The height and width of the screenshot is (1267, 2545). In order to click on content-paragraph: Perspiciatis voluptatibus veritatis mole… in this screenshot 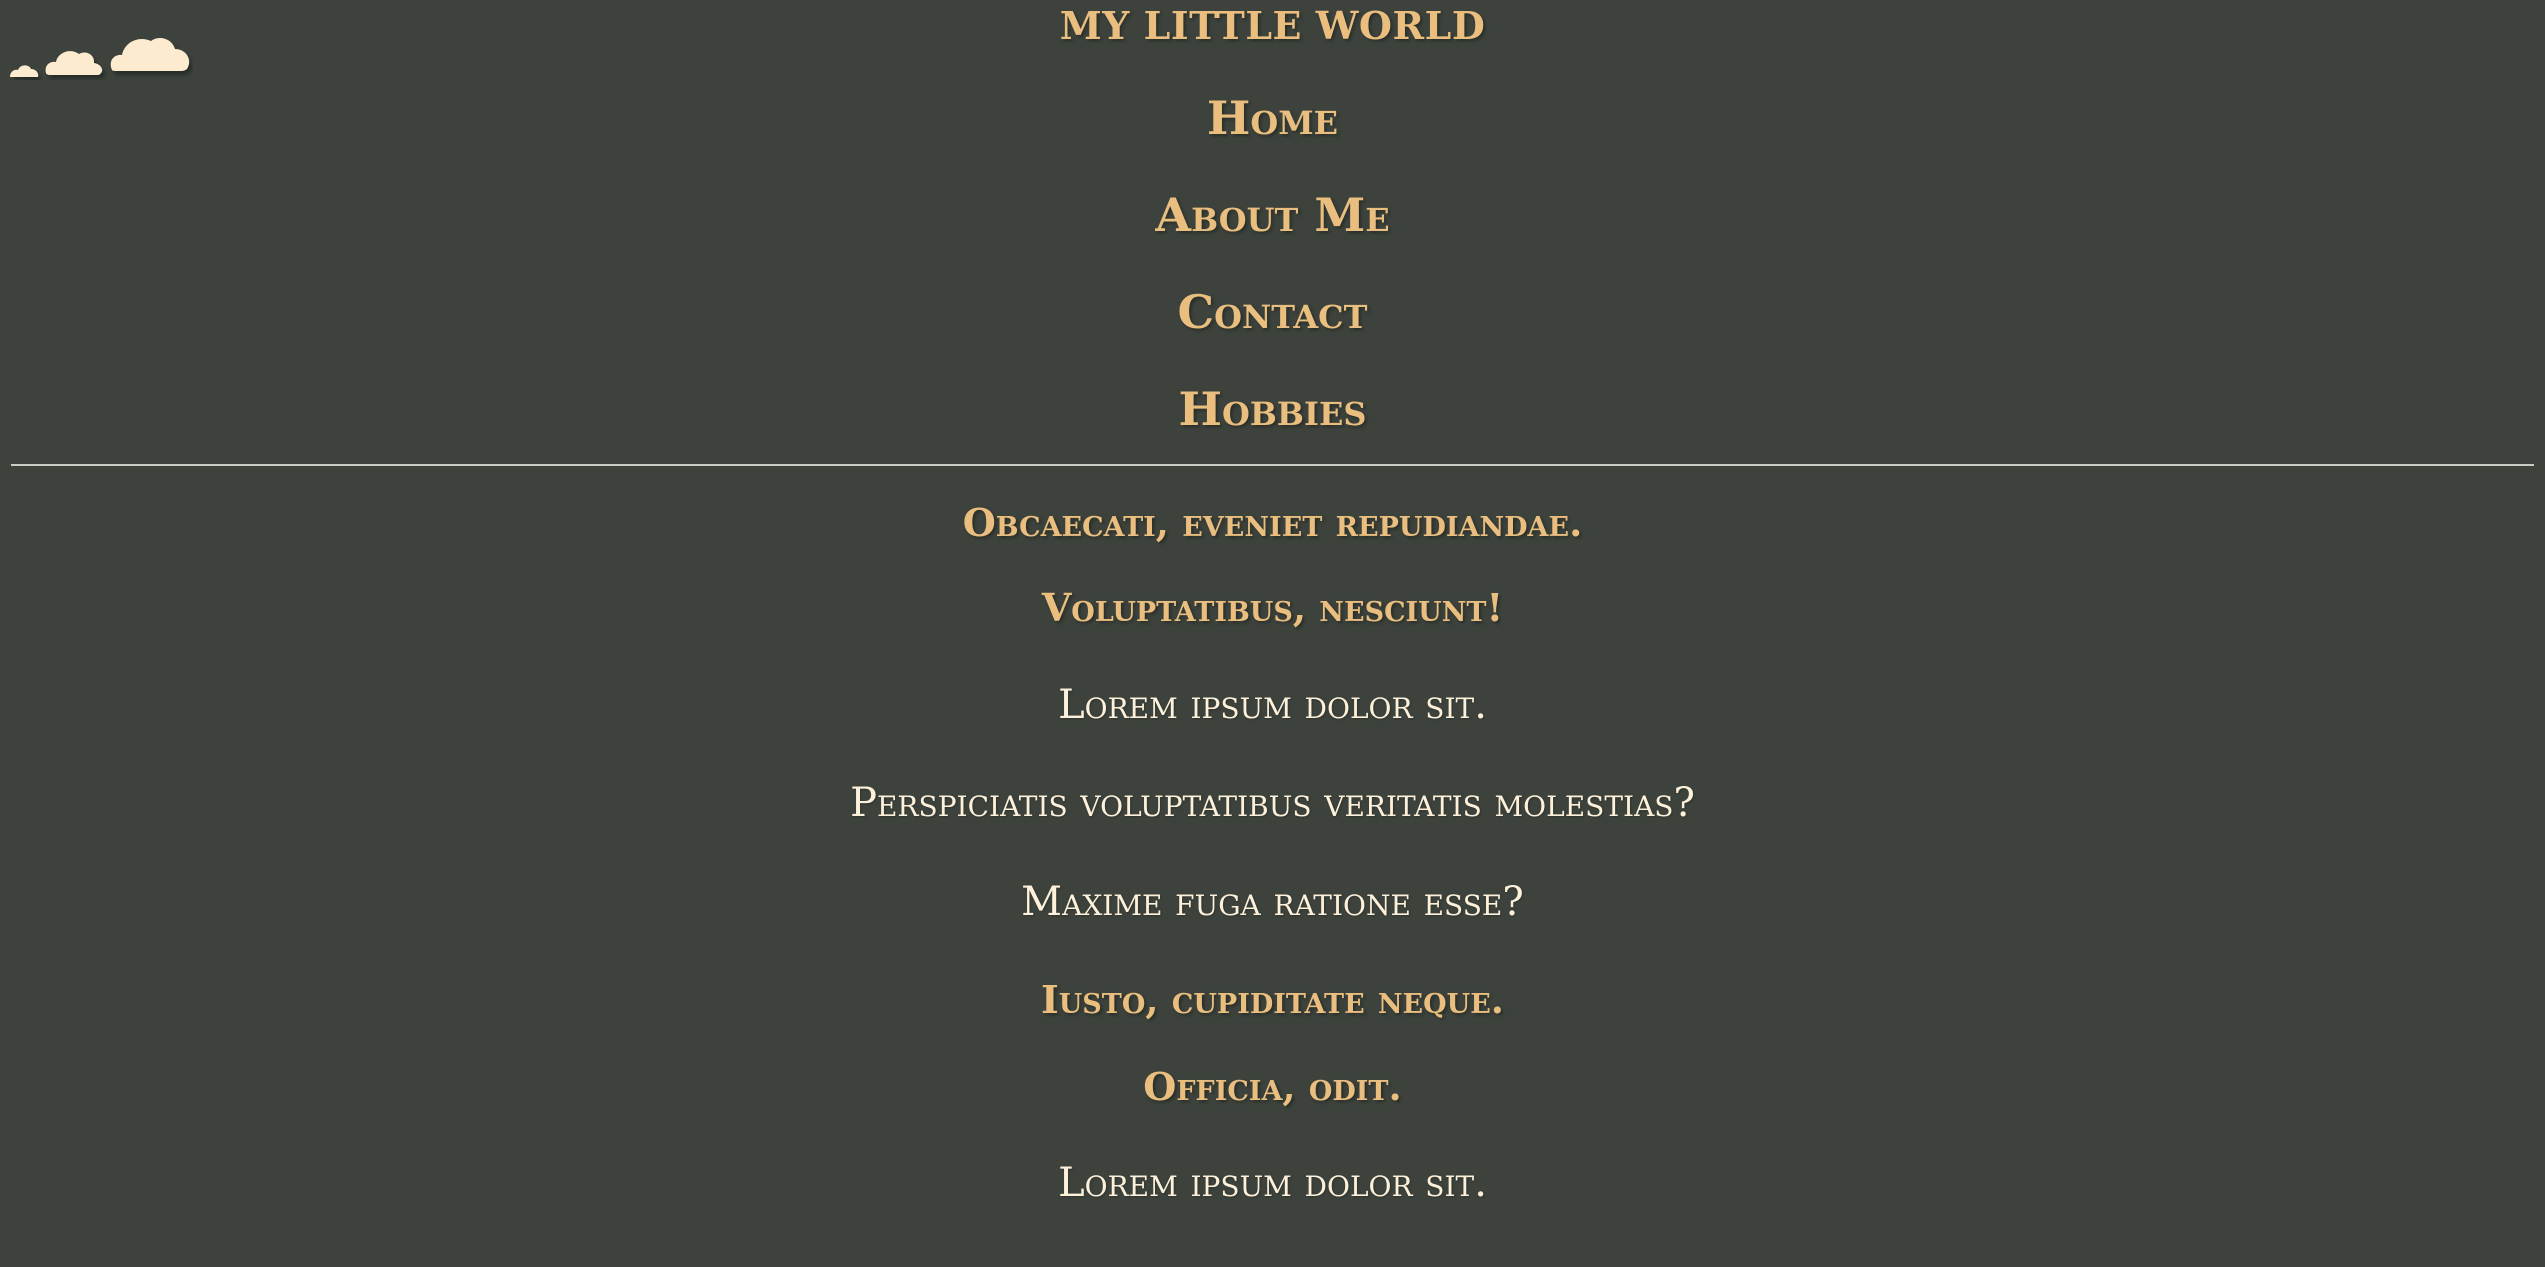, I will do `click(1272, 803)`.